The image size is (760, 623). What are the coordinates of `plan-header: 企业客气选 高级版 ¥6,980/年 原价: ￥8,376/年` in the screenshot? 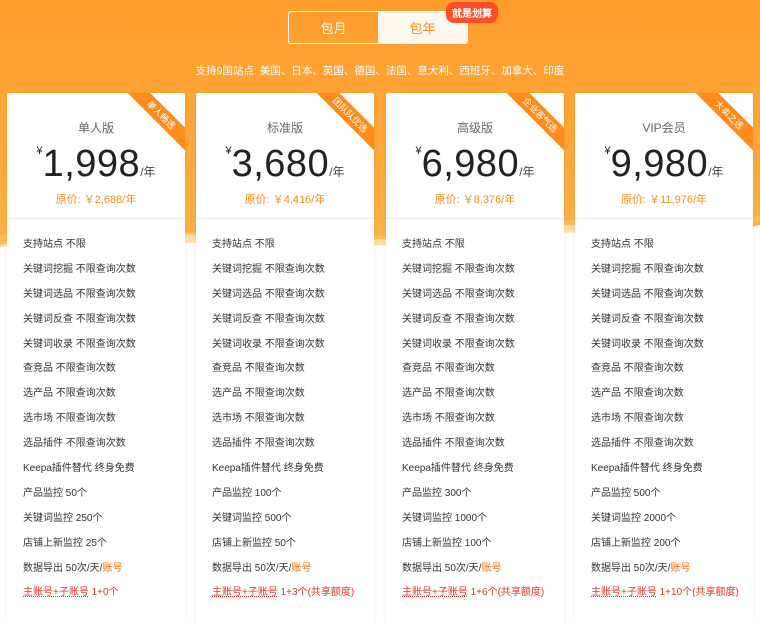 It's located at (475, 156).